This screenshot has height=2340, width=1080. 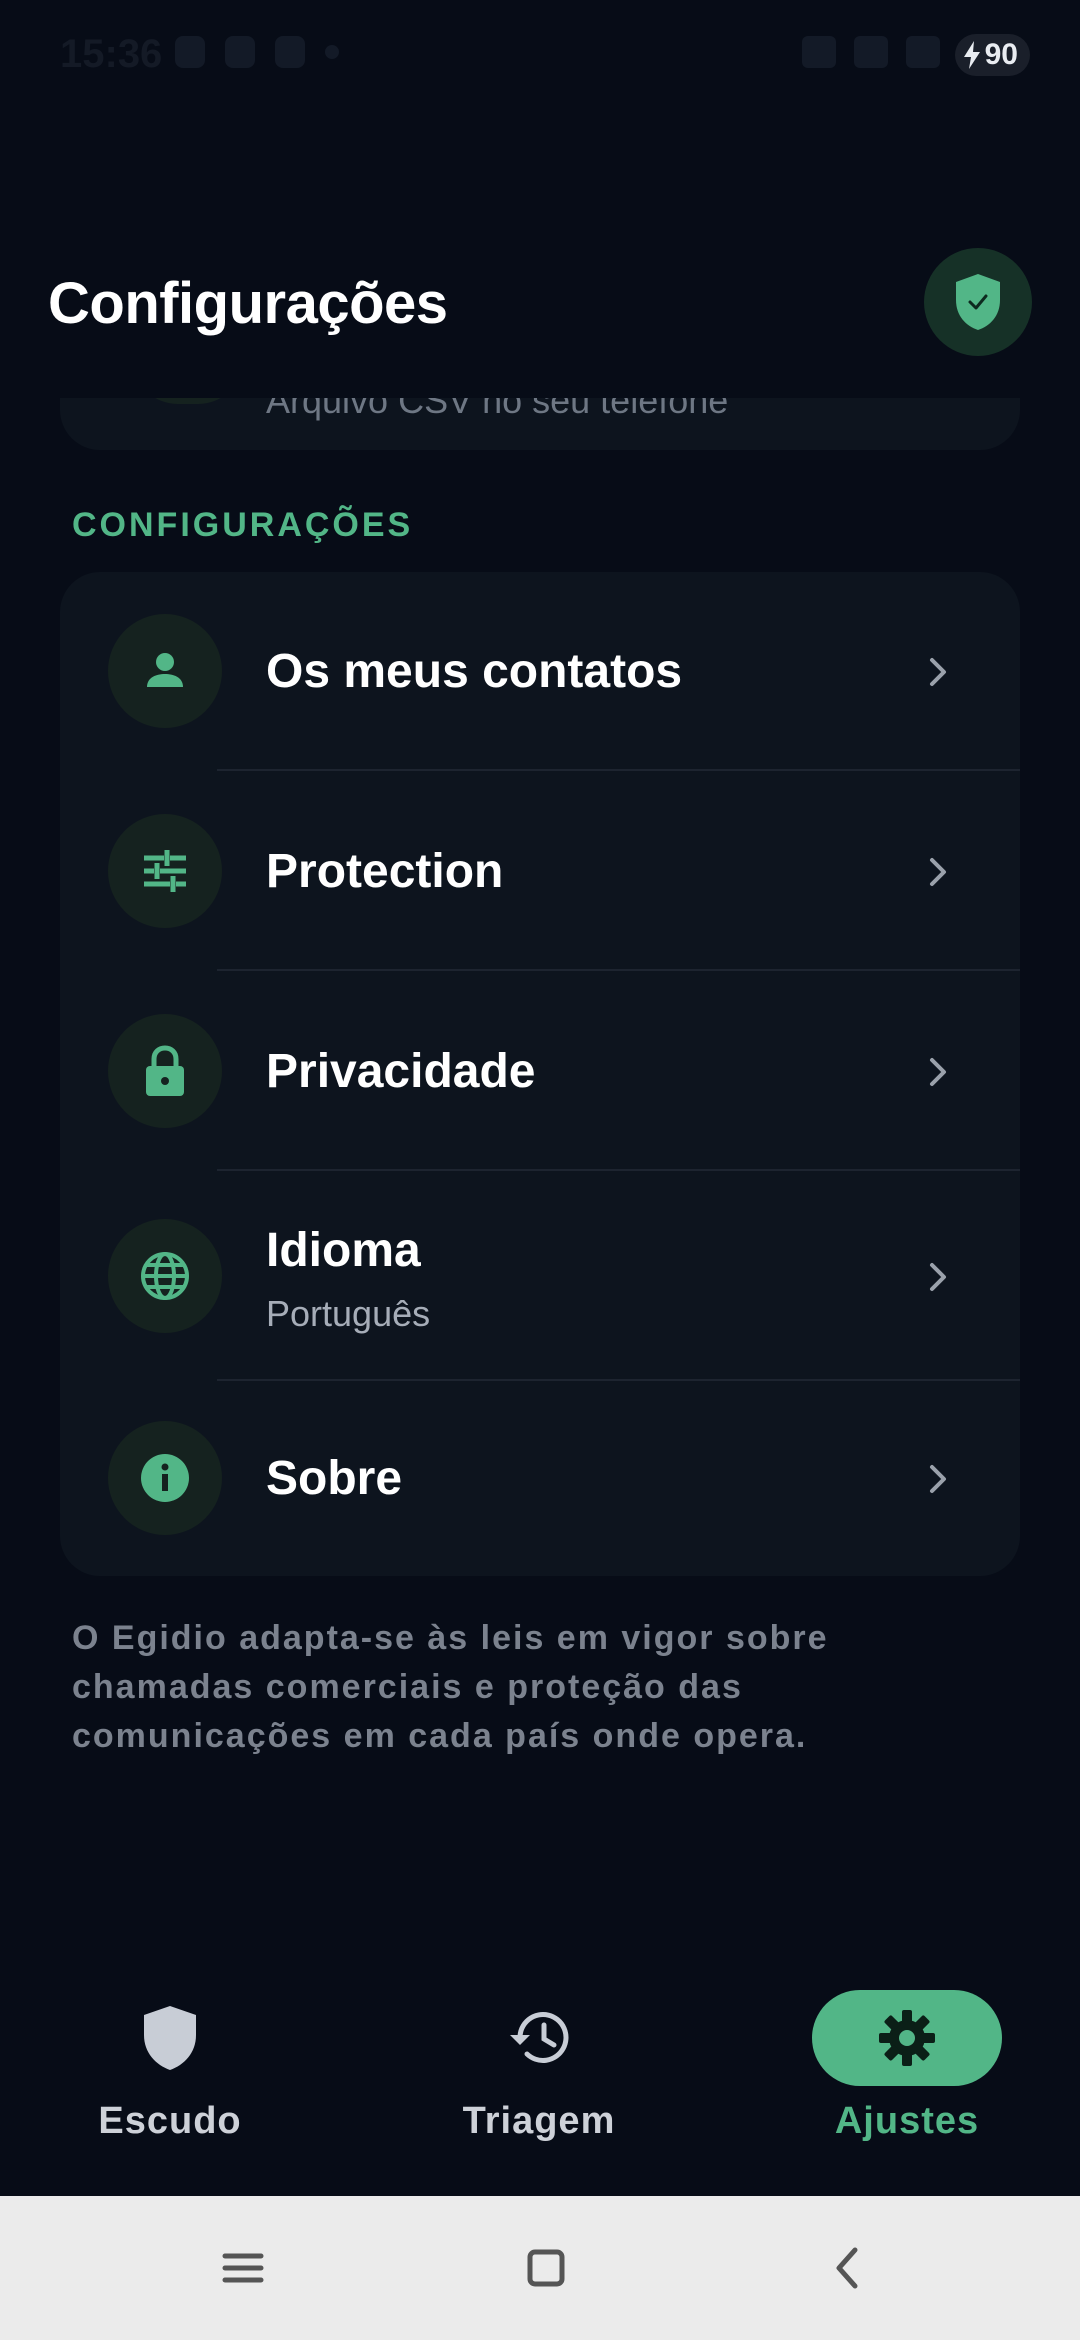 What do you see at coordinates (401, 1071) in the screenshot?
I see `settings-item-label: Privacidade` at bounding box center [401, 1071].